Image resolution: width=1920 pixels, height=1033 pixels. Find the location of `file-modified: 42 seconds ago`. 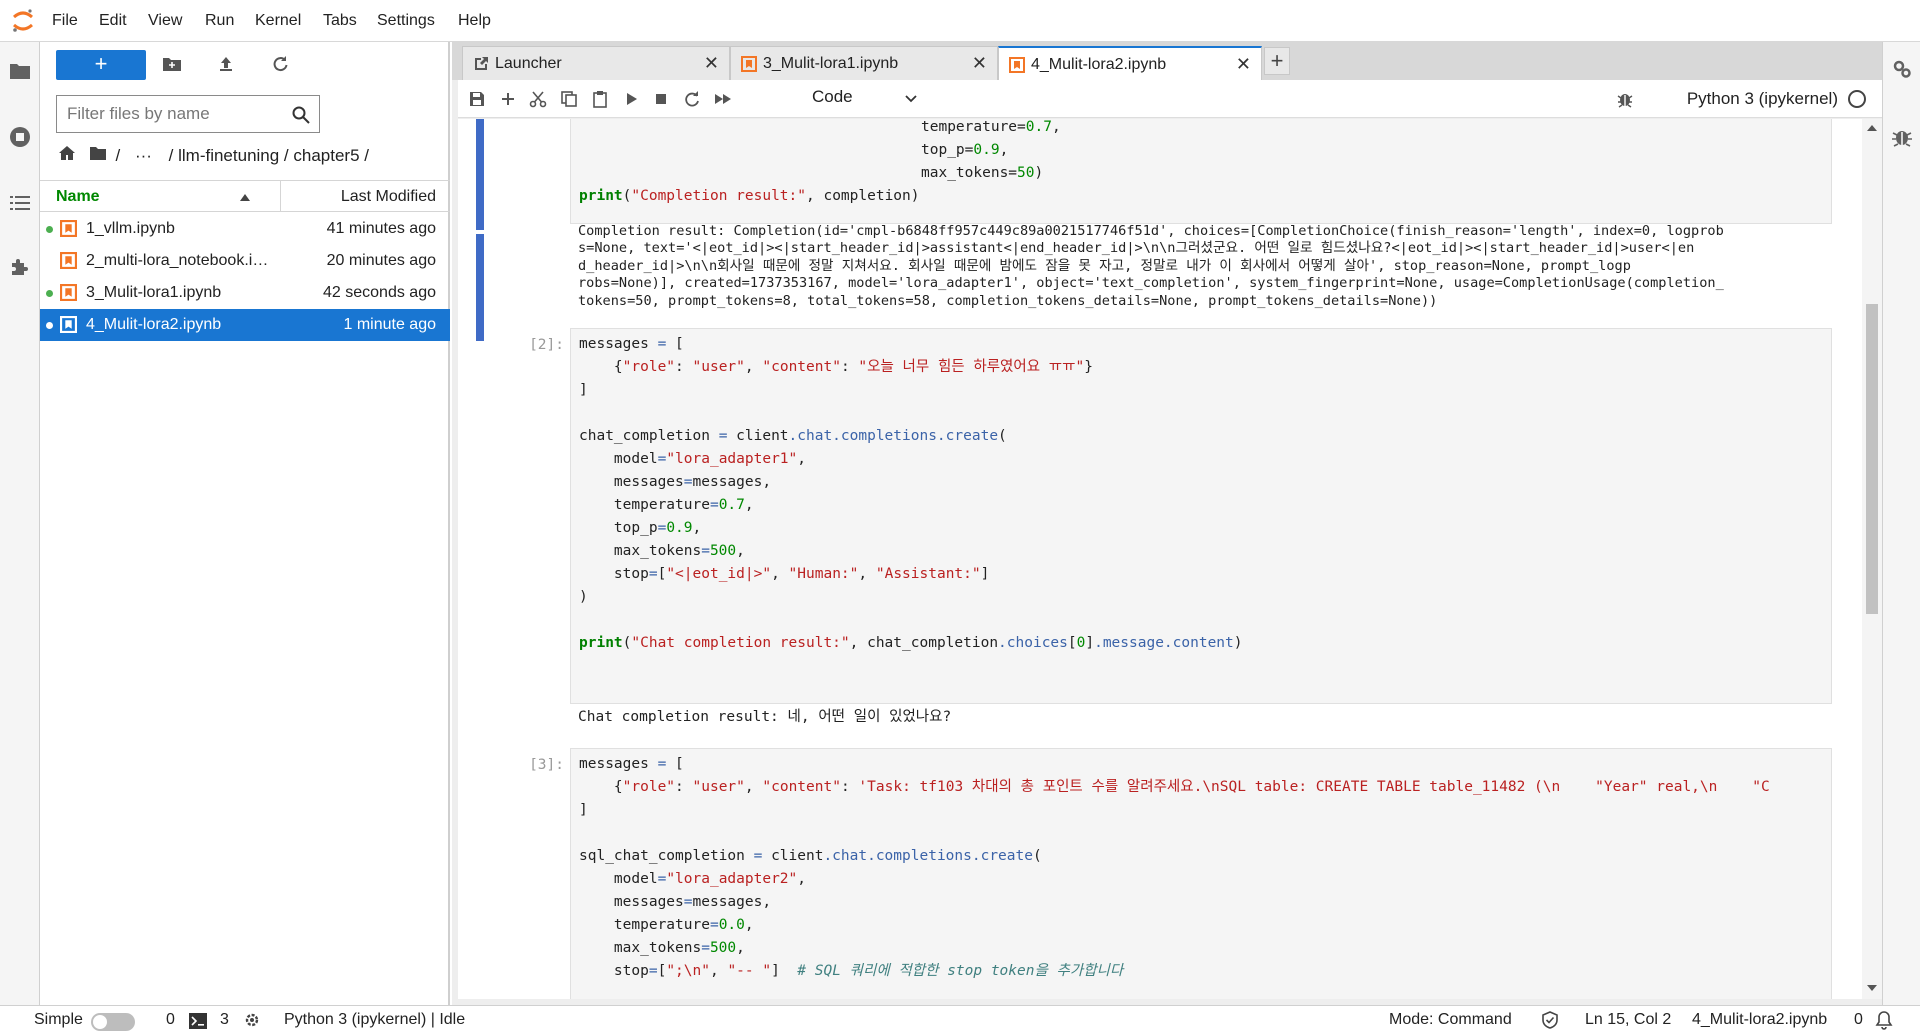

file-modified: 42 seconds ago is located at coordinates (379, 292).